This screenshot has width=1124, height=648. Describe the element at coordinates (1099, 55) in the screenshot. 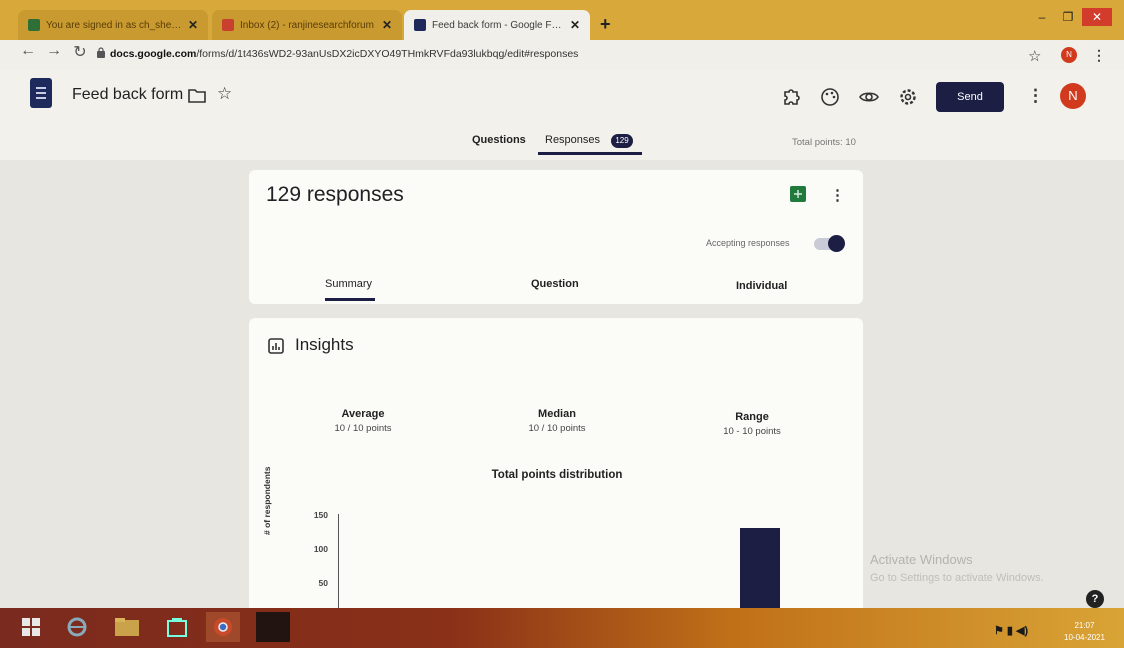

I see `browser-menu-icon: ⋮` at that location.